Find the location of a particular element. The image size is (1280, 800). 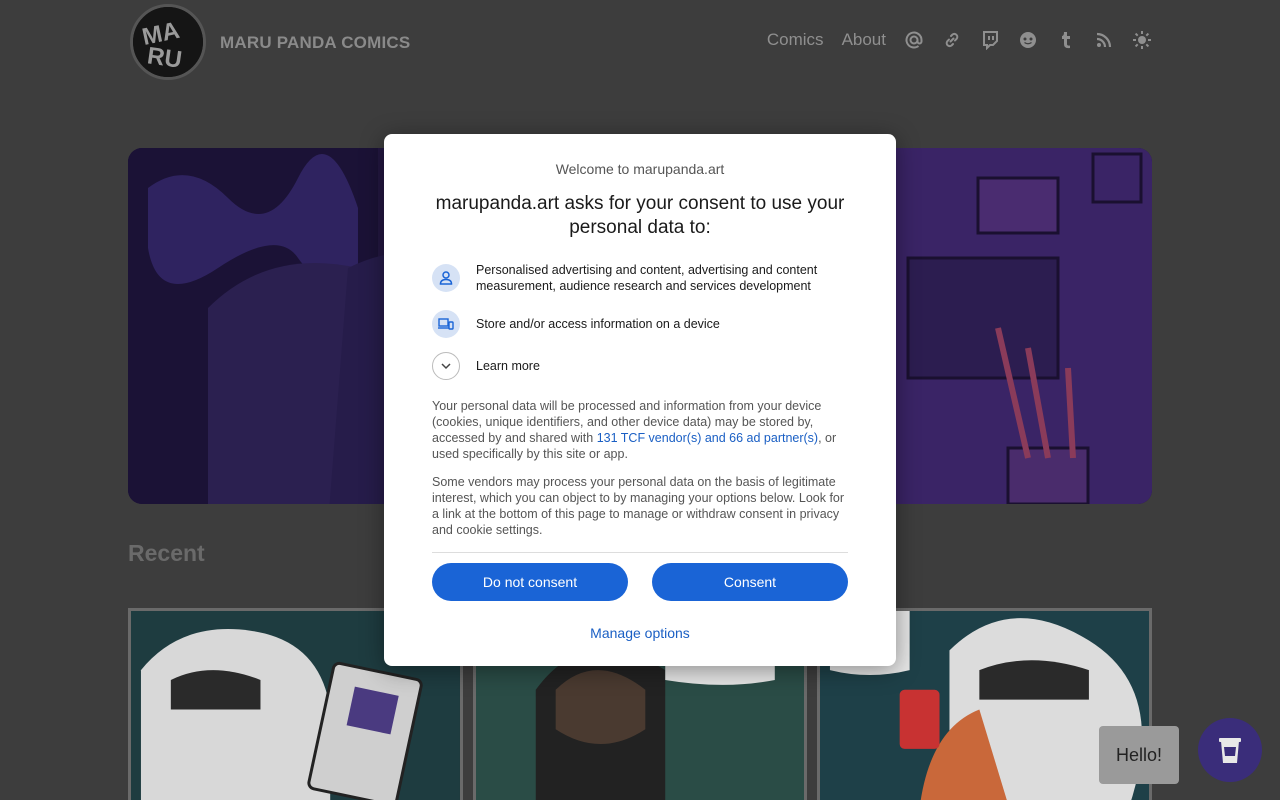

consent-button: Consent is located at coordinates (750, 582).